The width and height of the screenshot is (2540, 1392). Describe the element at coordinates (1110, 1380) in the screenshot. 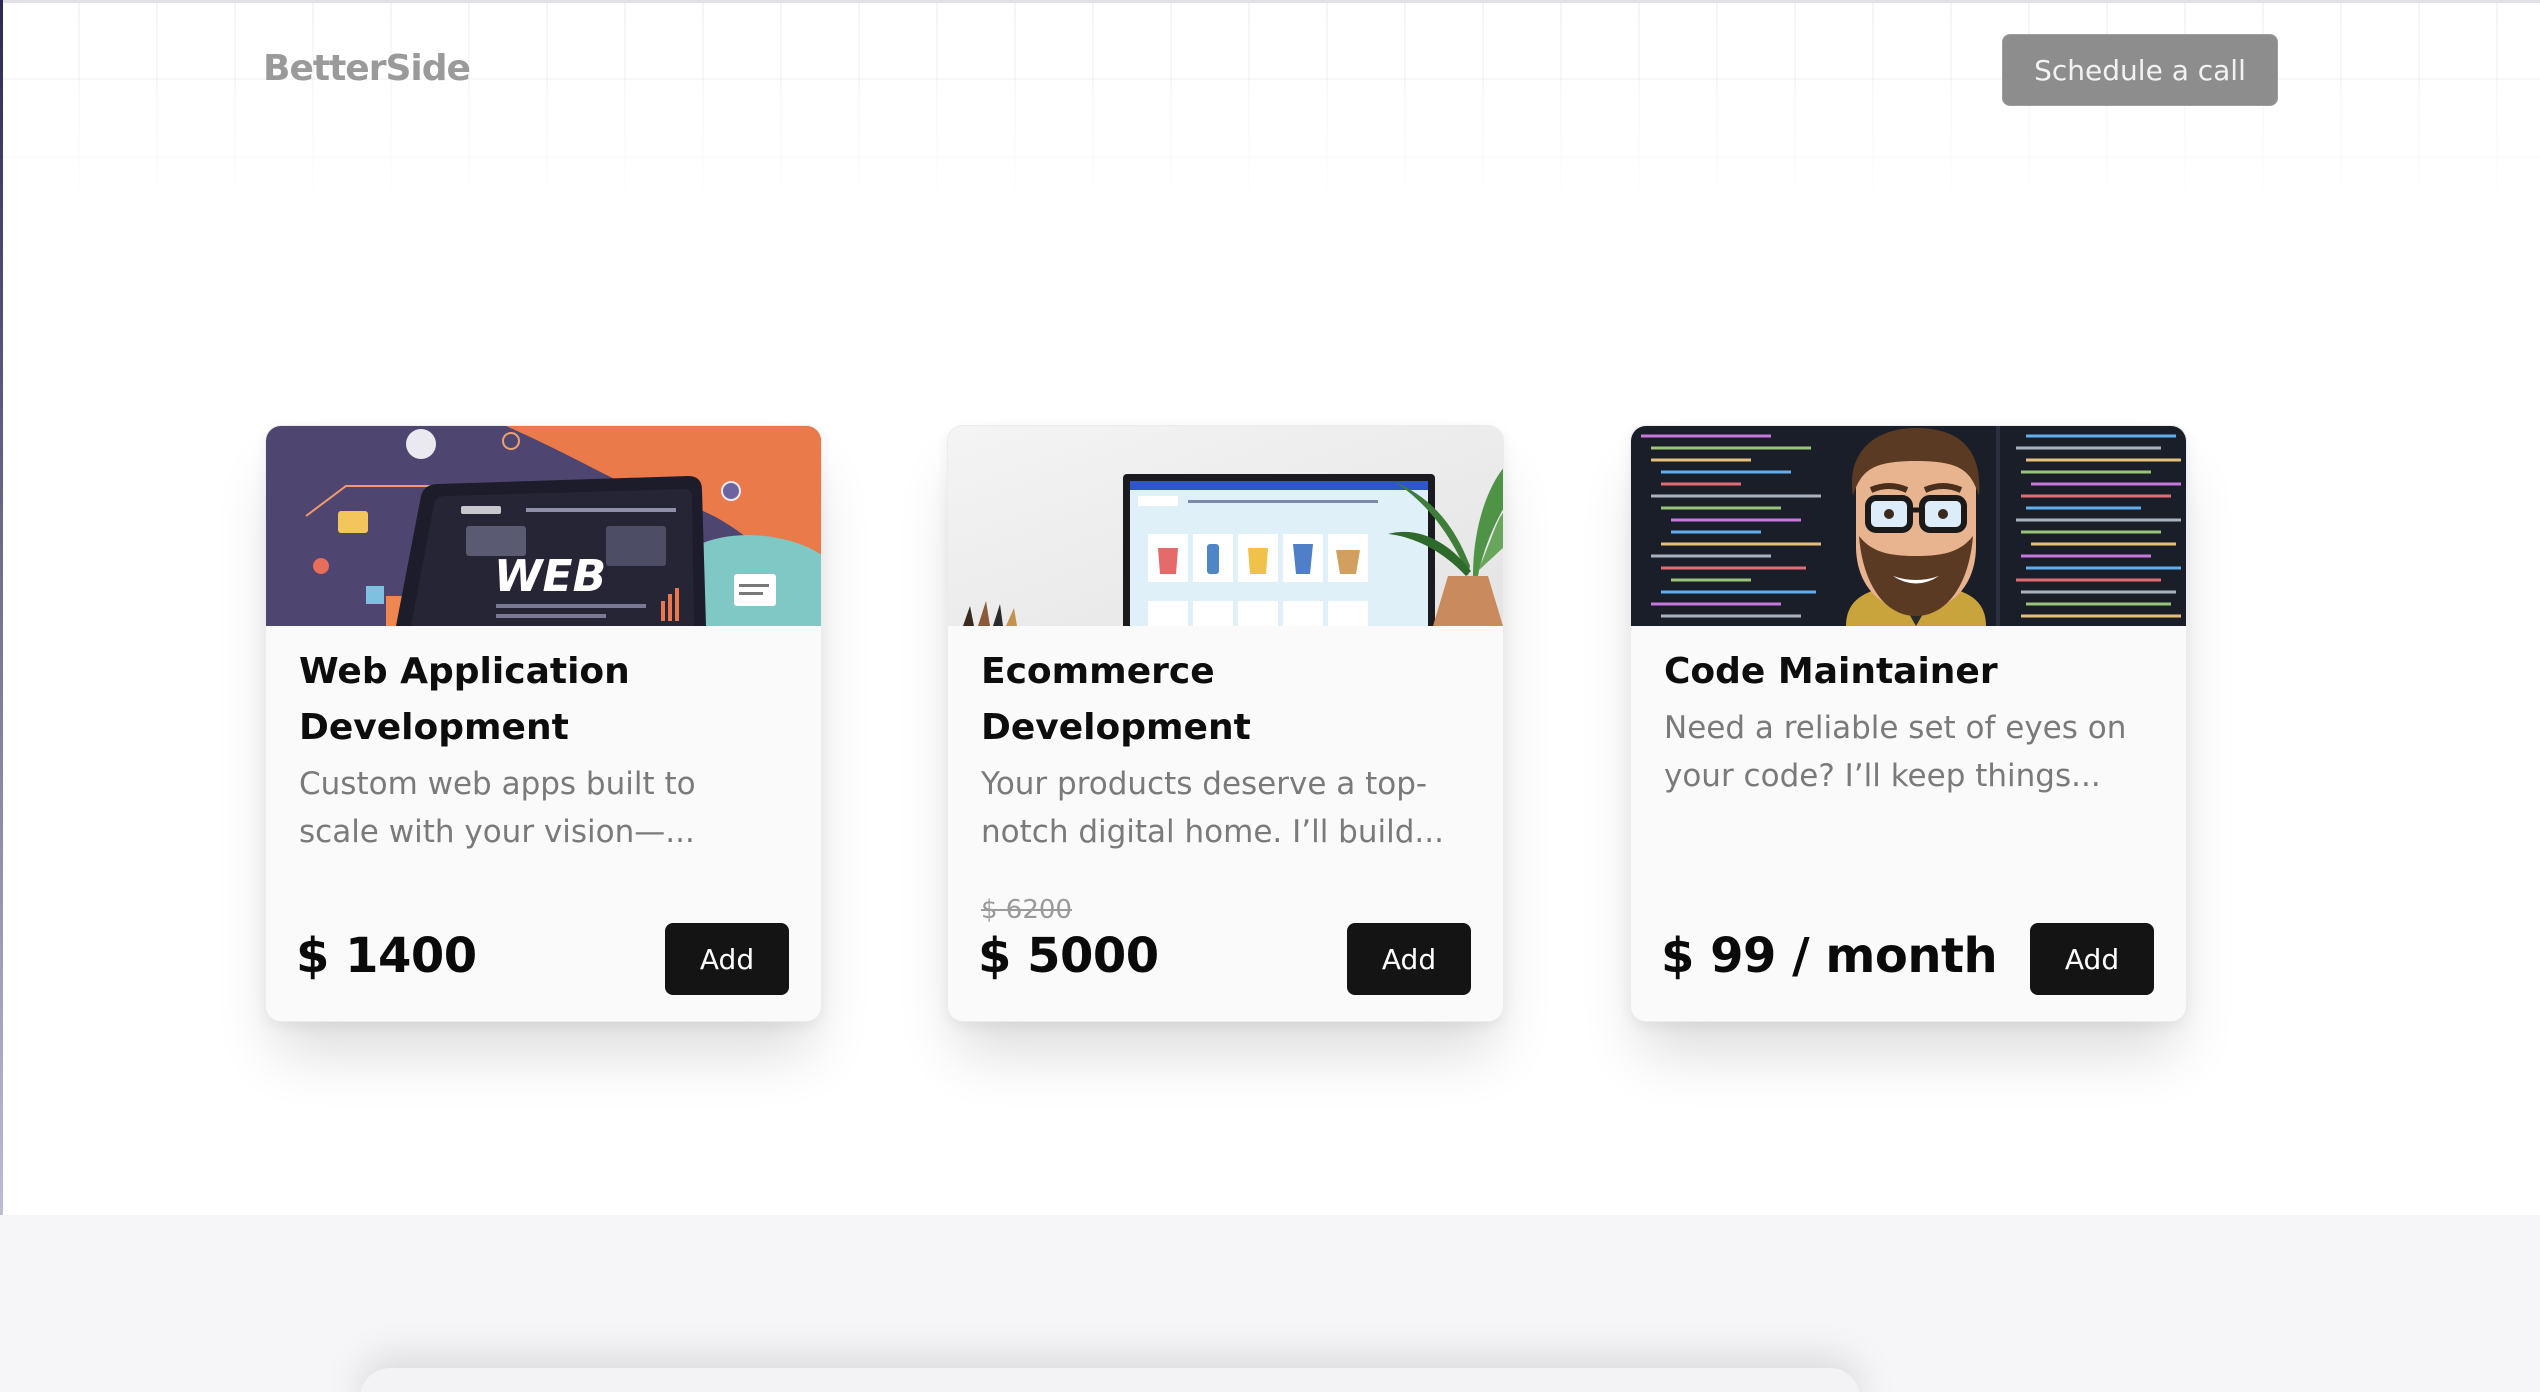

I see `next-section-card-edge` at that location.